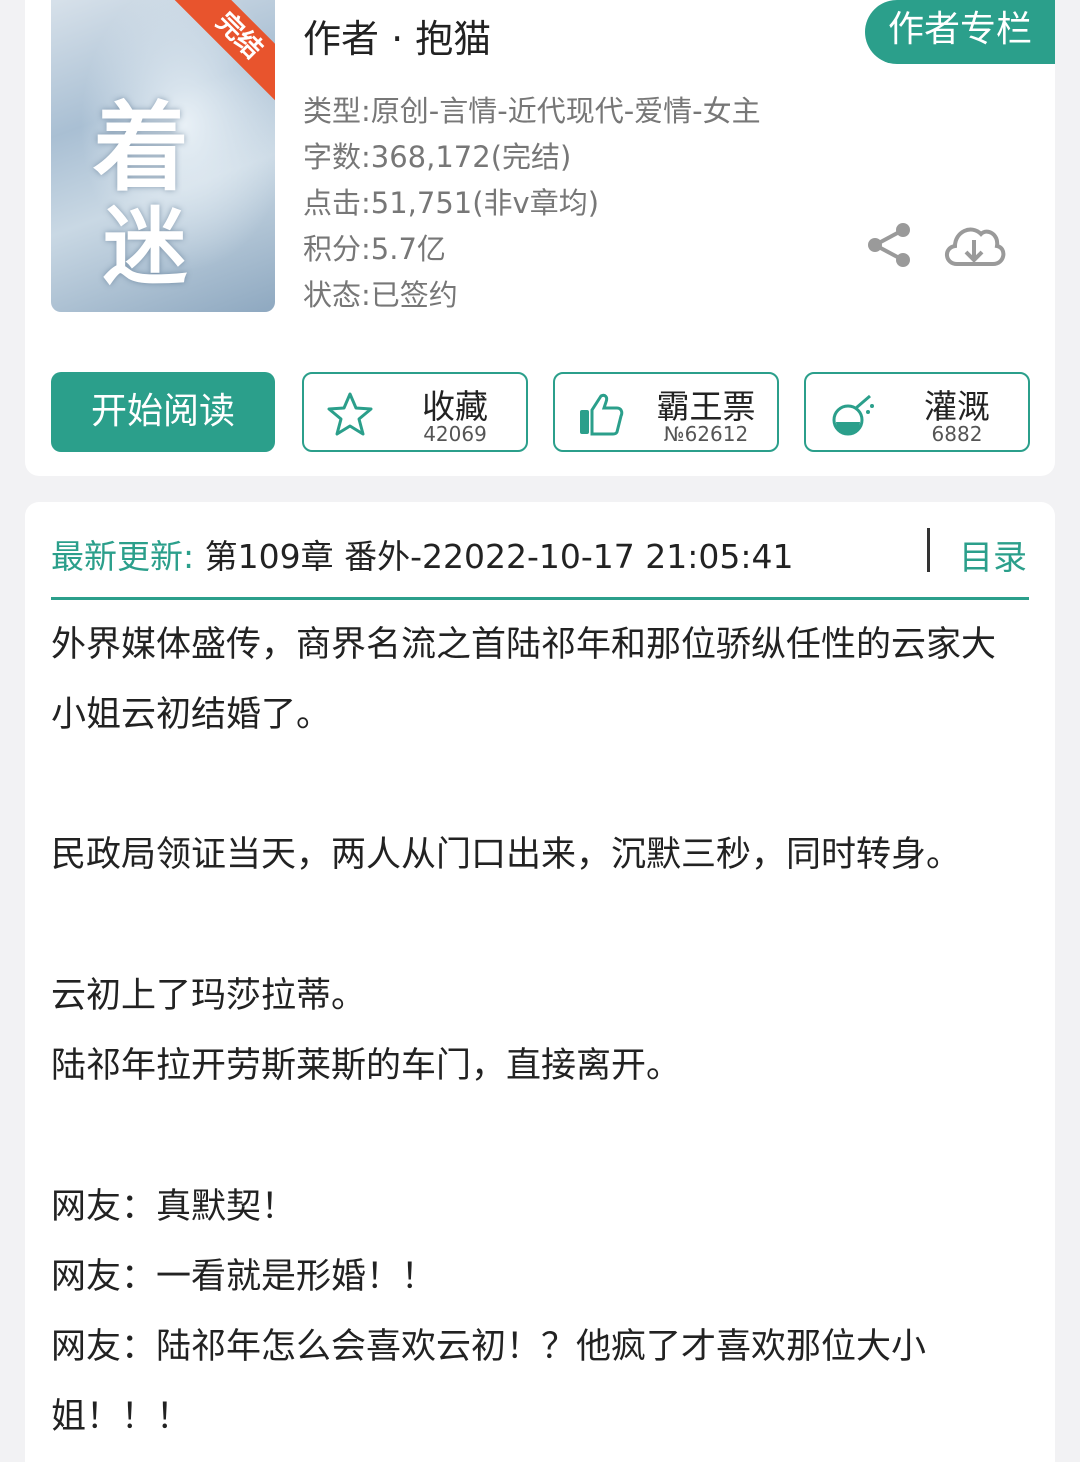  I want to click on summary-paragraph-7: 网友：陆祁年怎么会喜欢云初！？他疯了才喜欢那位大小姐！！！, so click(489, 1382).